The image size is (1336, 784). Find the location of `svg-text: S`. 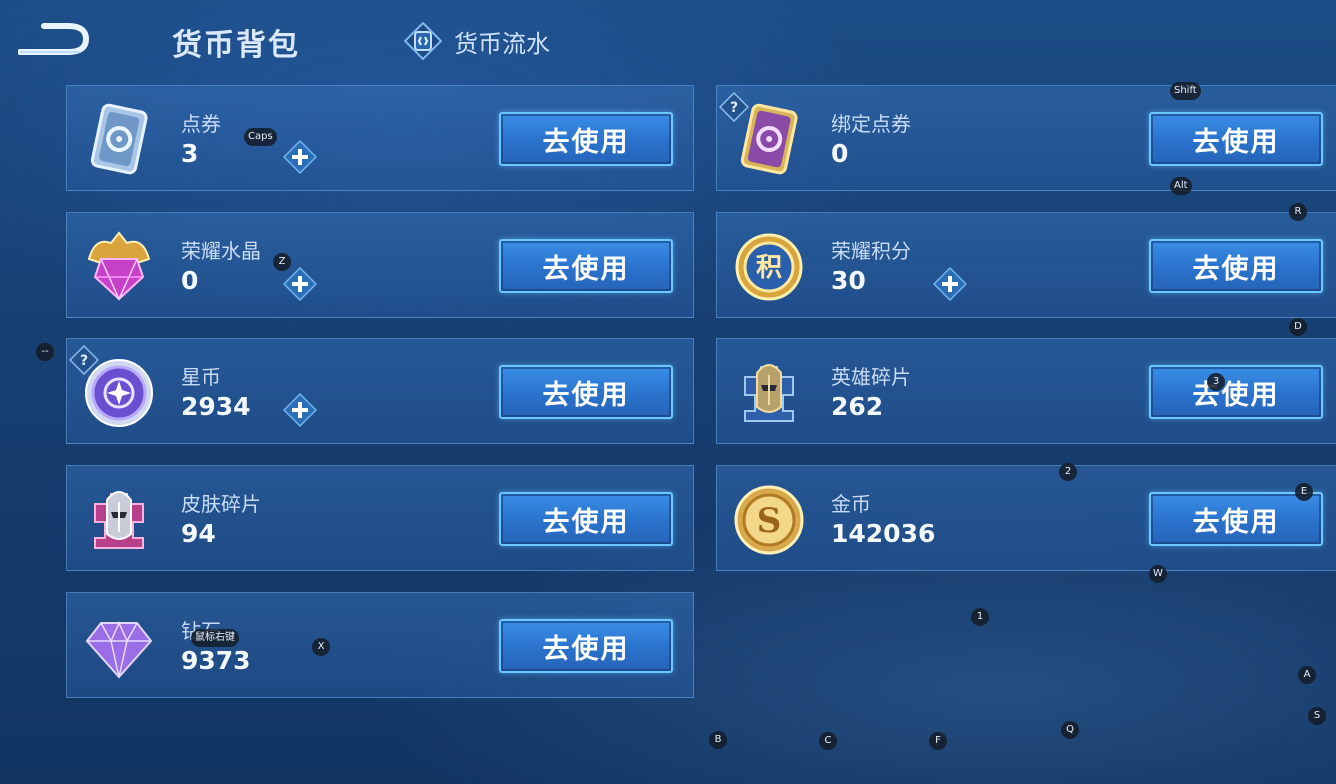

svg-text: S is located at coordinates (769, 521).